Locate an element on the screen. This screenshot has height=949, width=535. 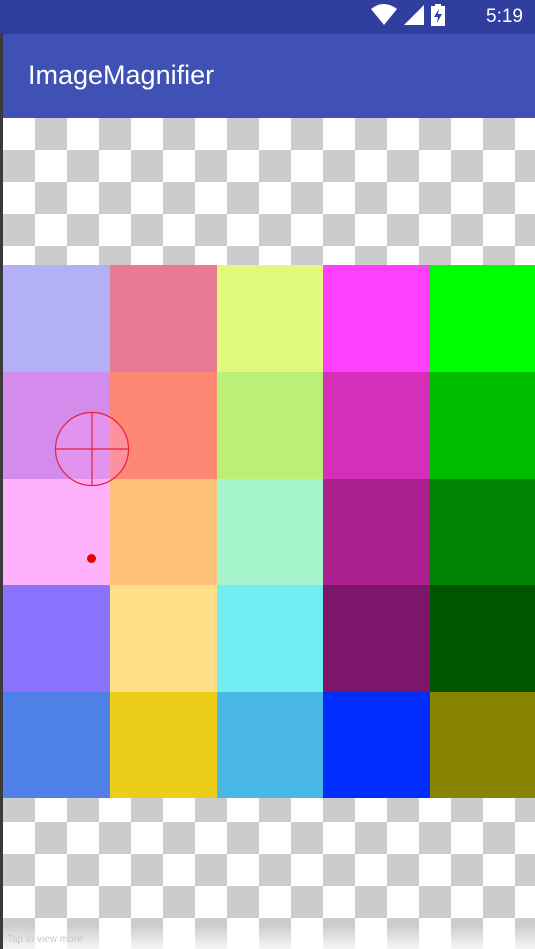
touch-point-marker is located at coordinates (91, 558).